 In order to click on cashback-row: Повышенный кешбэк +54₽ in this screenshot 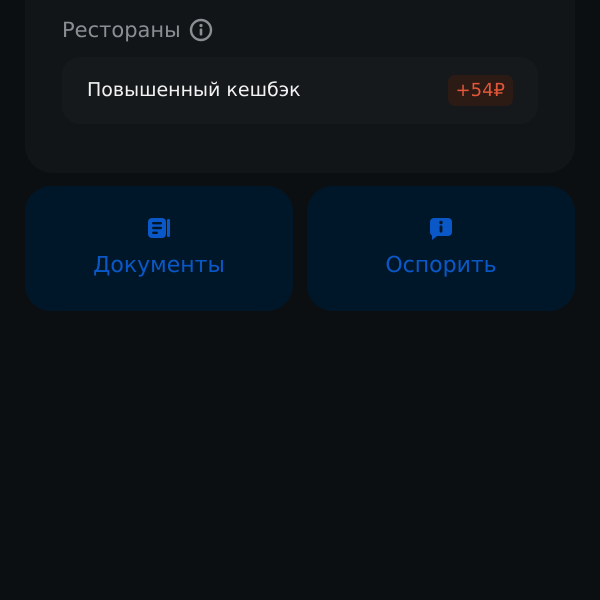, I will do `click(300, 90)`.